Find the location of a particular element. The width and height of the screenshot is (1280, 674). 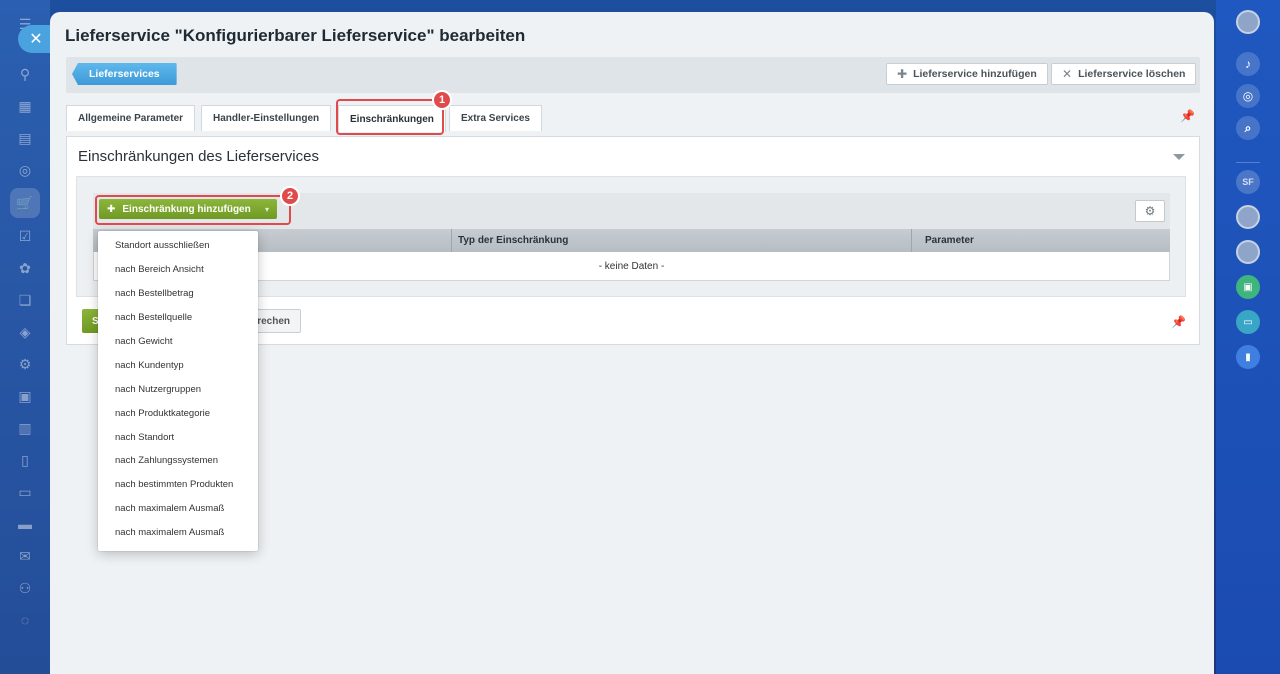

storage-icon: ▤ is located at coordinates (25, 138).